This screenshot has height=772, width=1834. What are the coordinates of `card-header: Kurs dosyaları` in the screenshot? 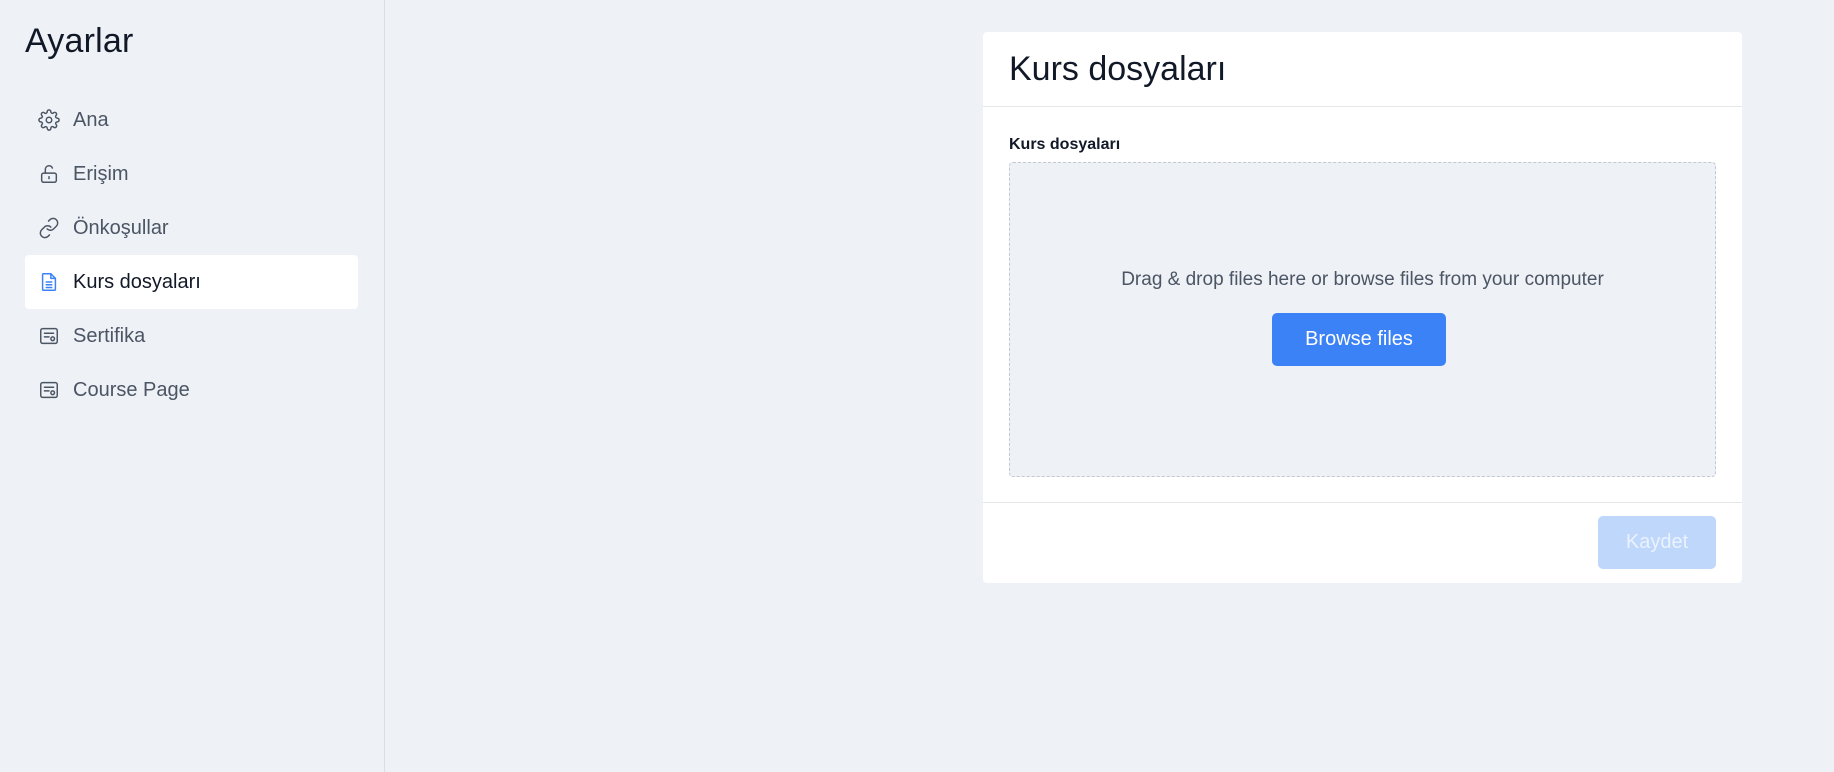 It's located at (1362, 69).